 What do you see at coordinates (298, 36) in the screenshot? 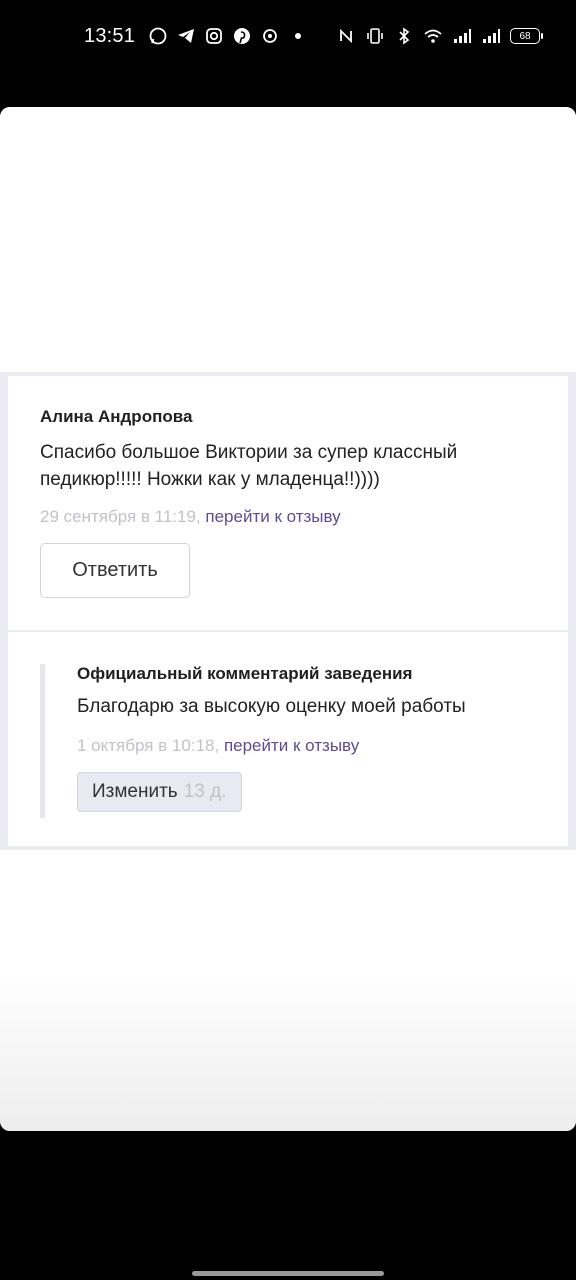
I see `dot-icon` at bounding box center [298, 36].